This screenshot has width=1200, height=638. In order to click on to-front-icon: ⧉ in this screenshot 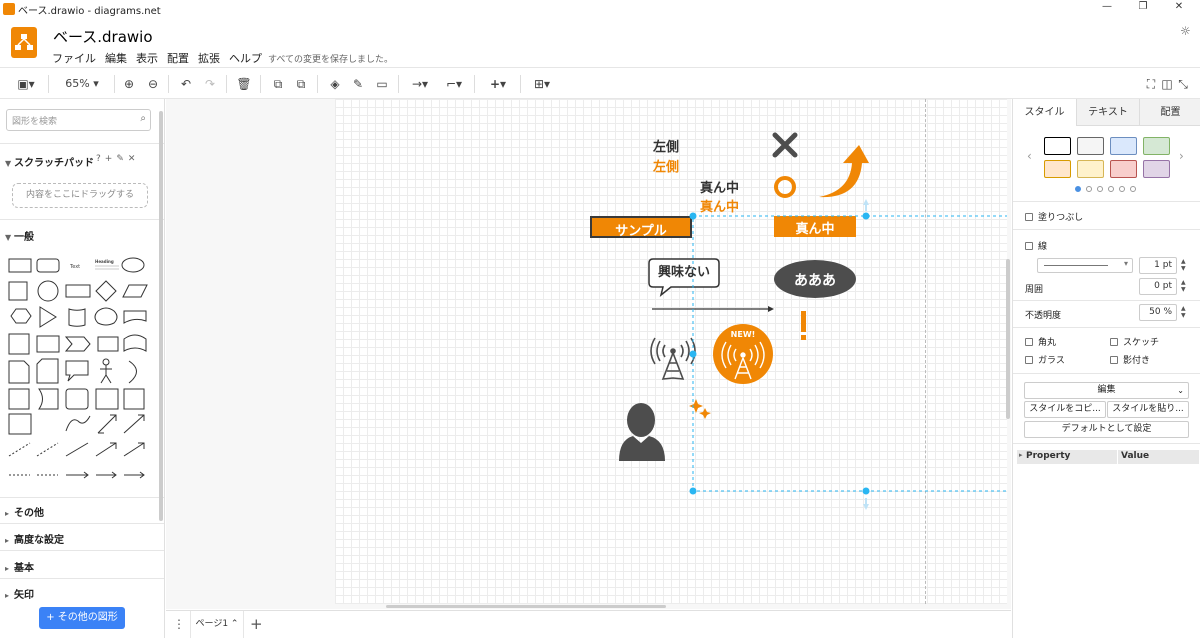, I will do `click(278, 84)`.